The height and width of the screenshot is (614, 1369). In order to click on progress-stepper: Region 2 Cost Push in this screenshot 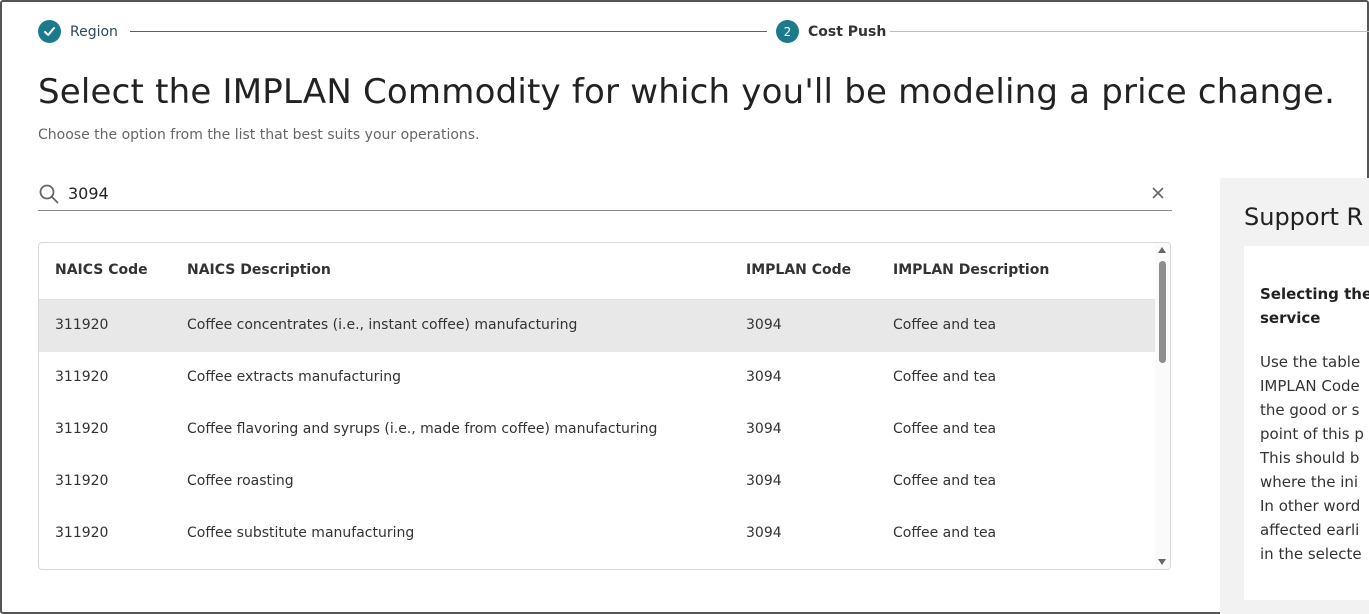, I will do `click(703, 32)`.